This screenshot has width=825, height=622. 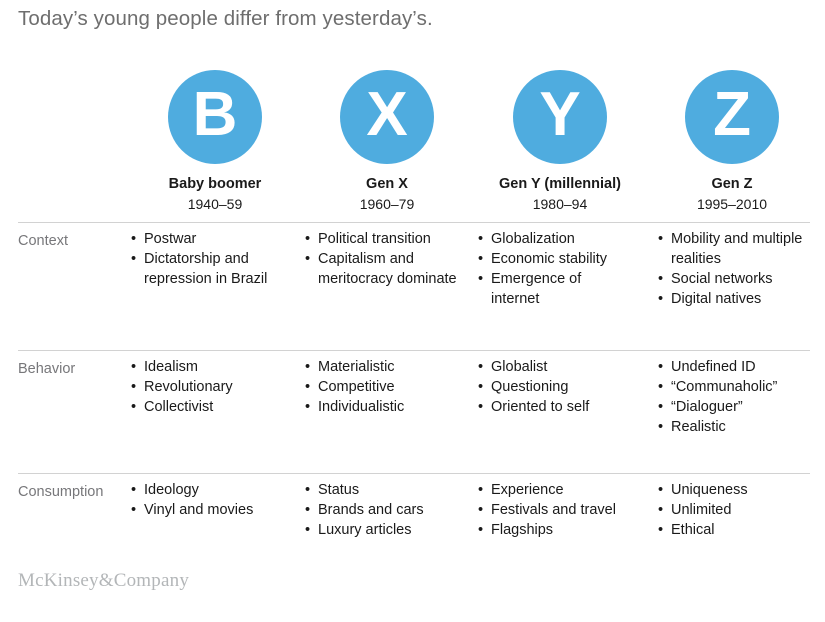 What do you see at coordinates (382, 408) in the screenshot?
I see `list-item: Individualistic` at bounding box center [382, 408].